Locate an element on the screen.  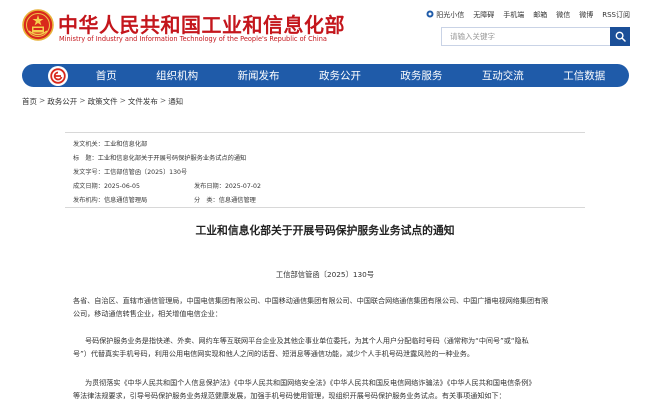
nav-item-news: 新闻发布 is located at coordinates (259, 75).